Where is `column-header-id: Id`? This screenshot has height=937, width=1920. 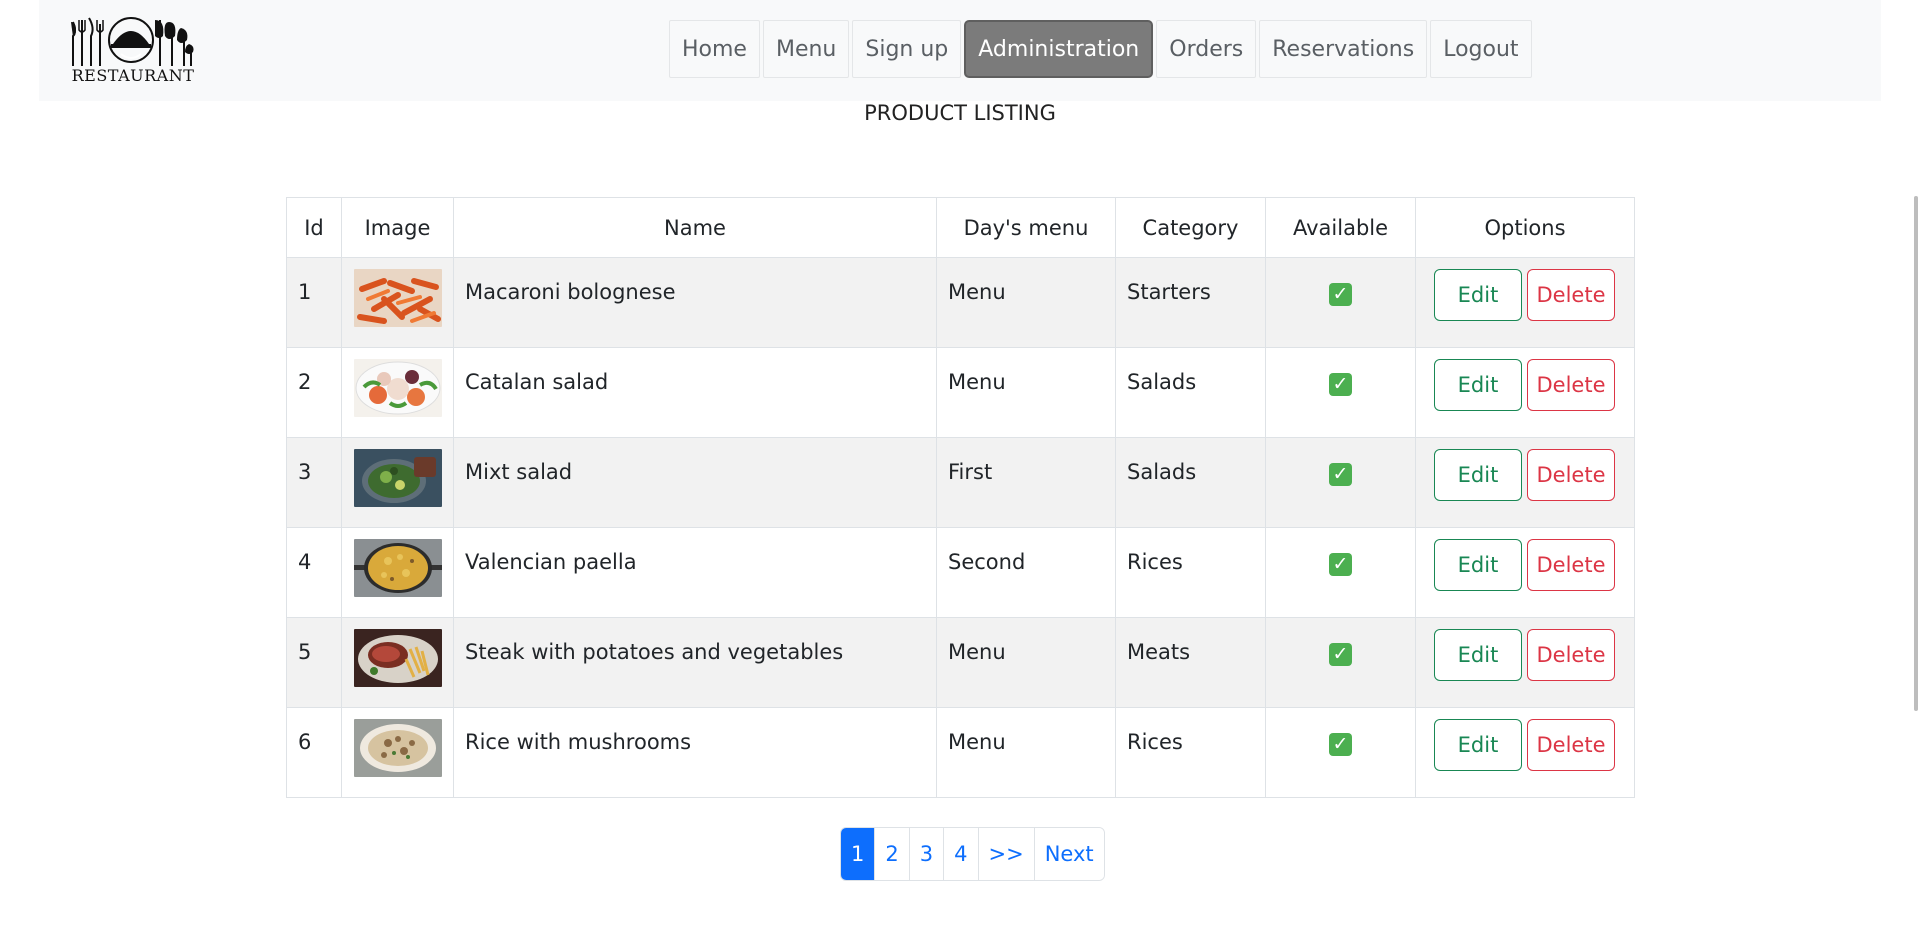 column-header-id: Id is located at coordinates (314, 227).